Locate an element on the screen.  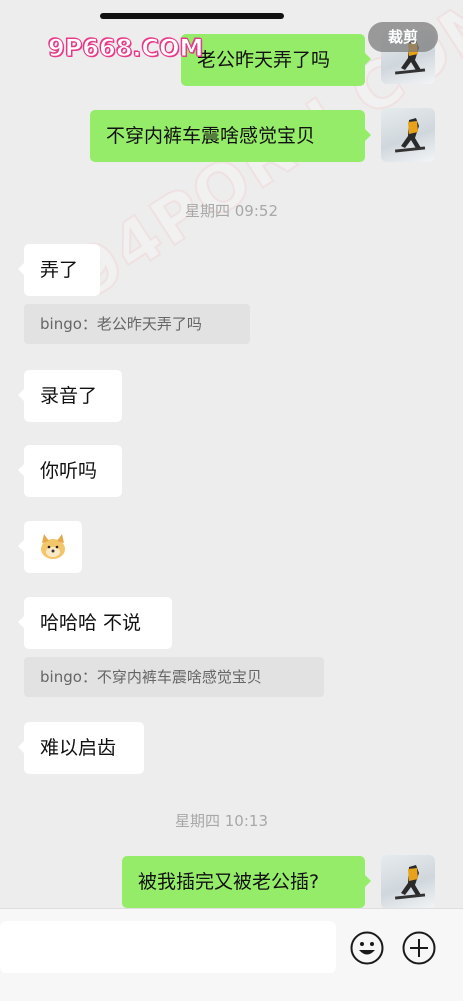
input-bar is located at coordinates (231, 954).